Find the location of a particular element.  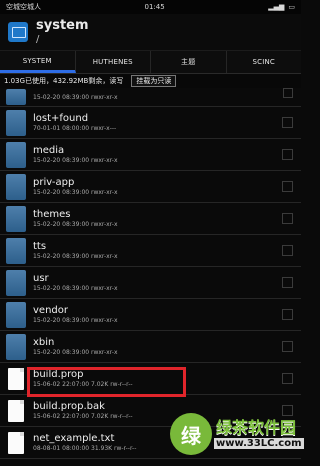

clock: 01:45 is located at coordinates (154, 7).